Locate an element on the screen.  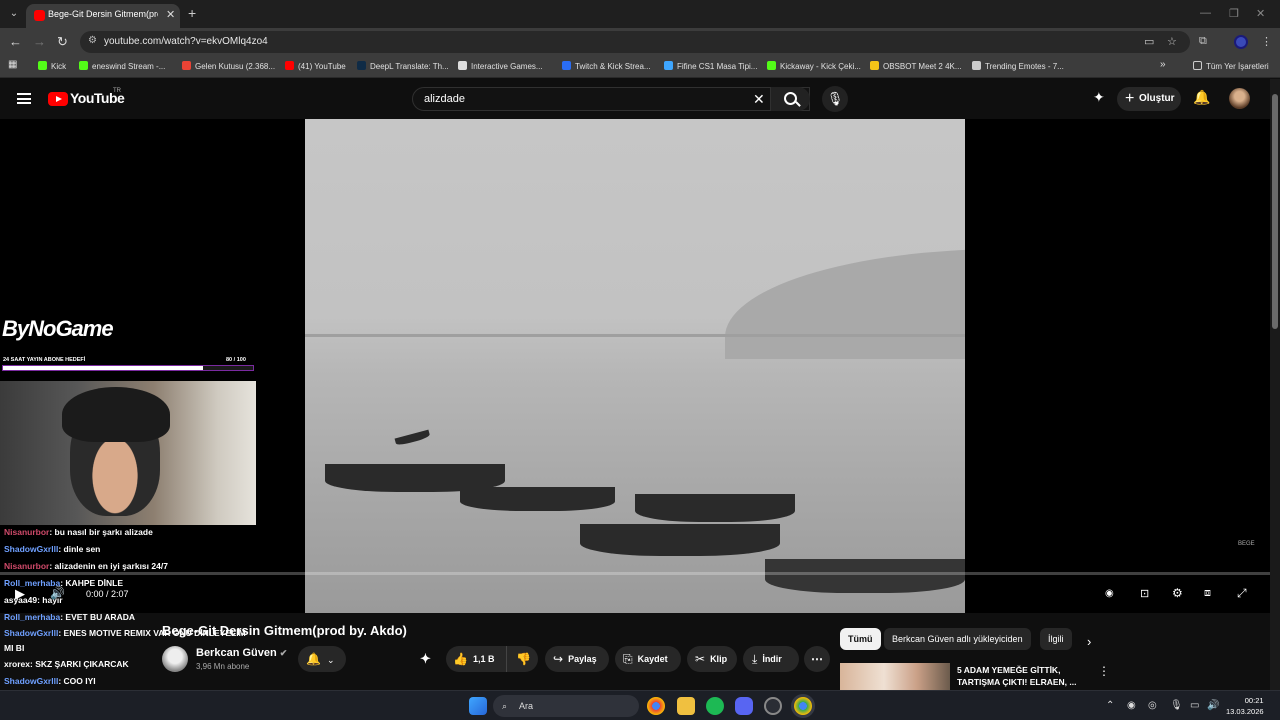
recommended-video-menu-icon: ⋮ is located at coordinates (1104, 671).